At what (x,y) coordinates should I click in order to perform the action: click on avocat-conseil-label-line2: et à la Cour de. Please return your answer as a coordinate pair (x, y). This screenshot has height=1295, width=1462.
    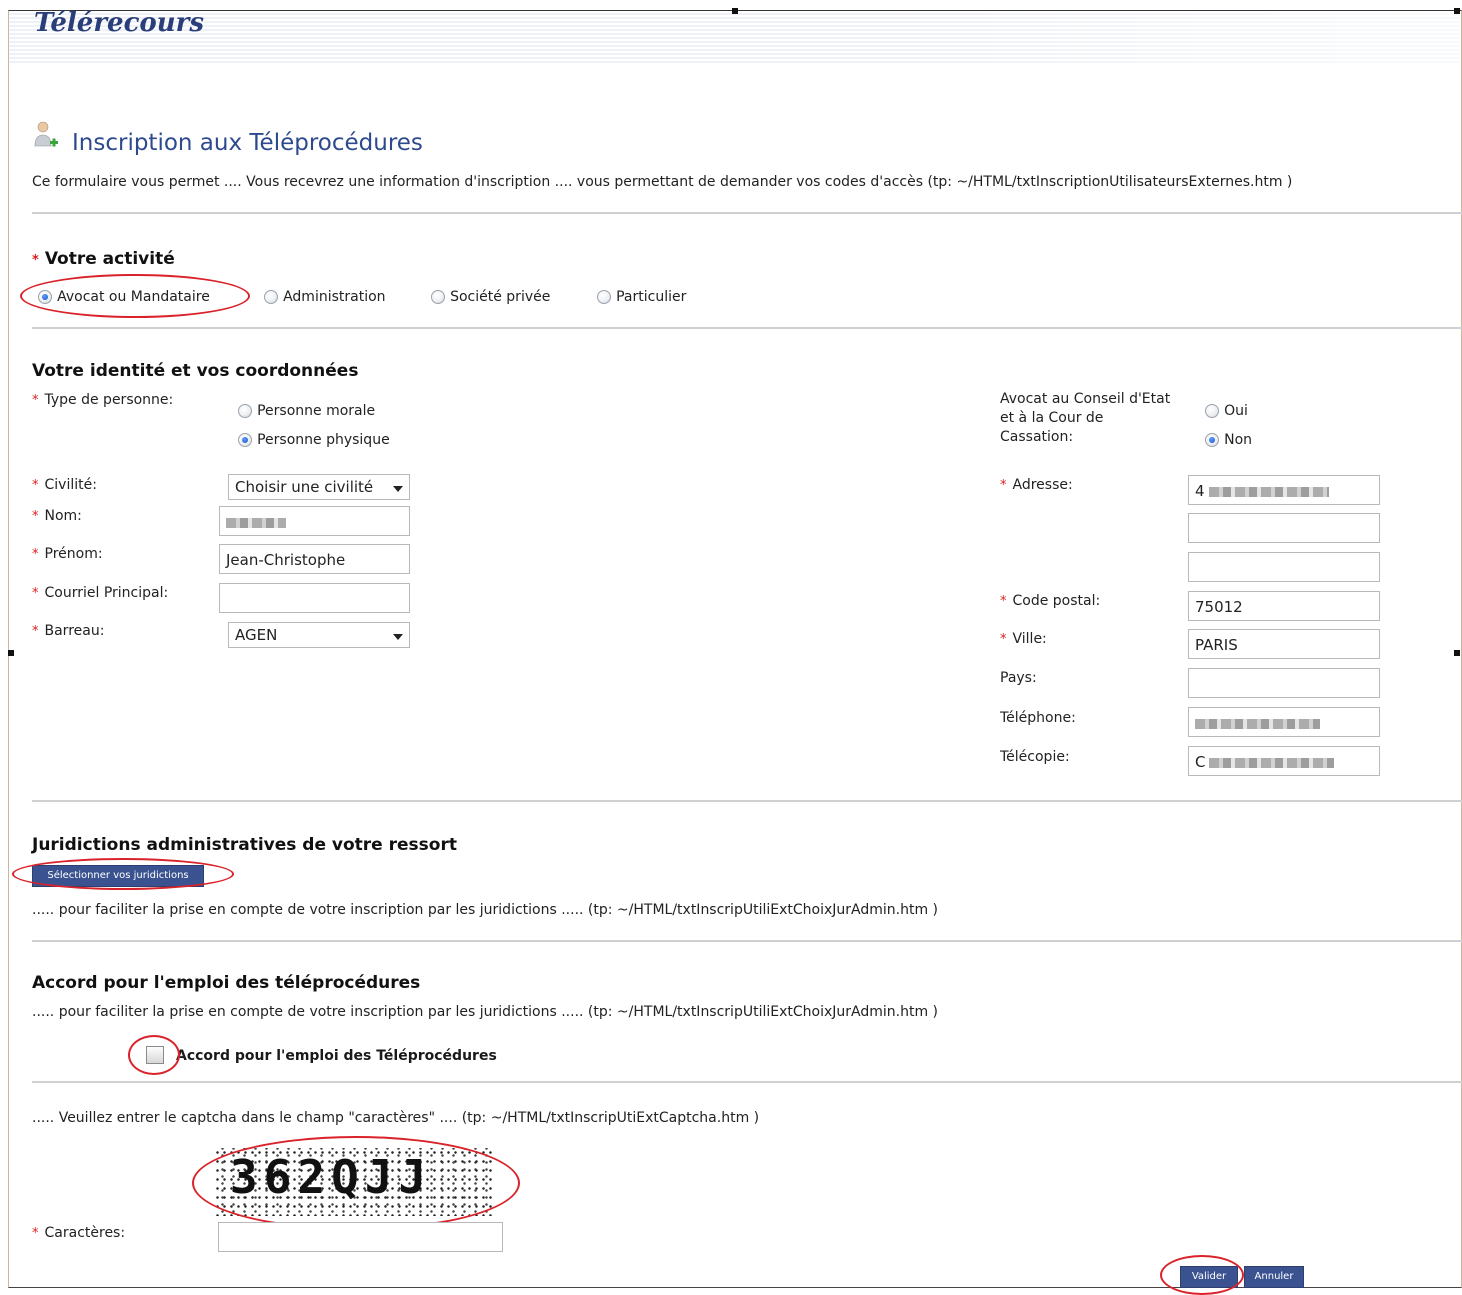
    Looking at the image, I should click on (1052, 418).